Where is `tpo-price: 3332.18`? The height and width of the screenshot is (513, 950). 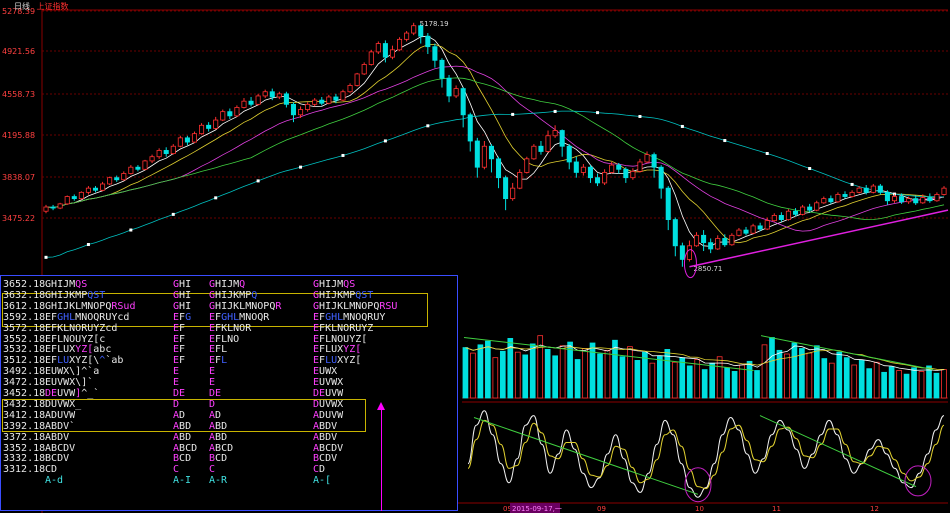
tpo-price: 3332.18 is located at coordinates (24, 459).